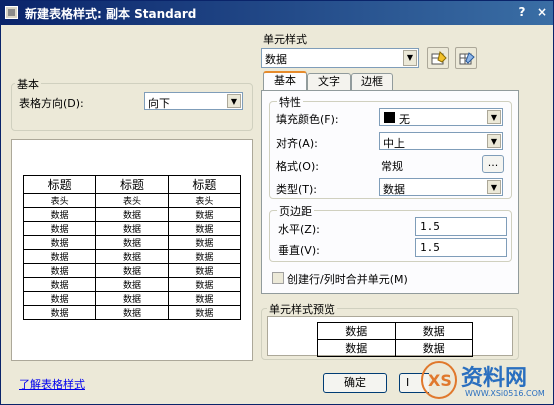  I want to click on alignment-label: 对齐(A):, so click(297, 143).